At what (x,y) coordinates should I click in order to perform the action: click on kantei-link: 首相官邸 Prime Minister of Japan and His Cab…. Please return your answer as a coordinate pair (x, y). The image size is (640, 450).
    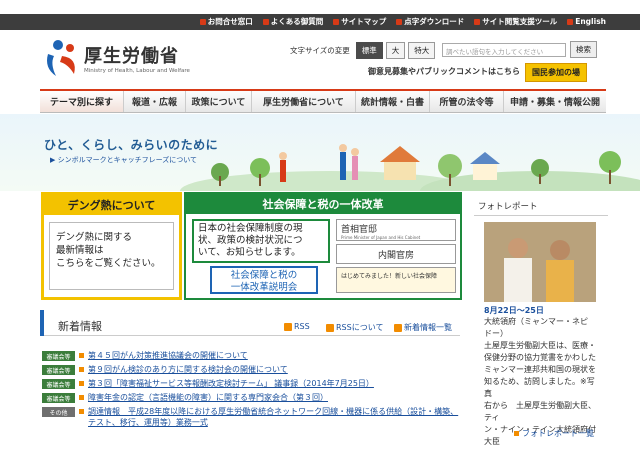
    Looking at the image, I should click on (396, 230).